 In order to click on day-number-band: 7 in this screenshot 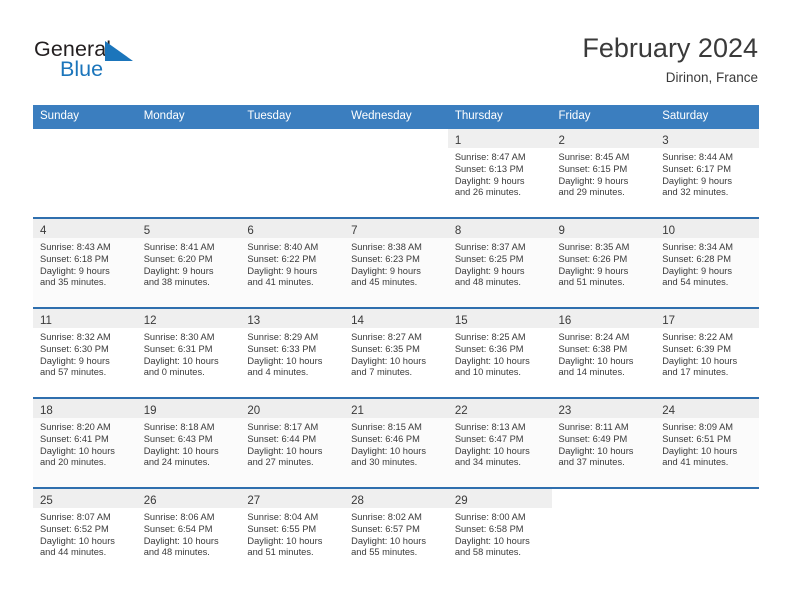, I will do `click(396, 228)`.